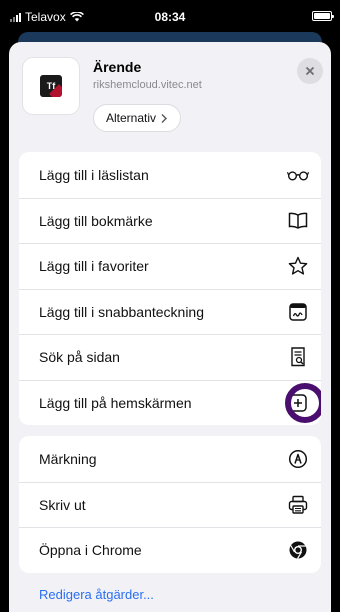 Image resolution: width=340 pixels, height=612 pixels. Describe the element at coordinates (298, 459) in the screenshot. I see `markup-icon` at that location.